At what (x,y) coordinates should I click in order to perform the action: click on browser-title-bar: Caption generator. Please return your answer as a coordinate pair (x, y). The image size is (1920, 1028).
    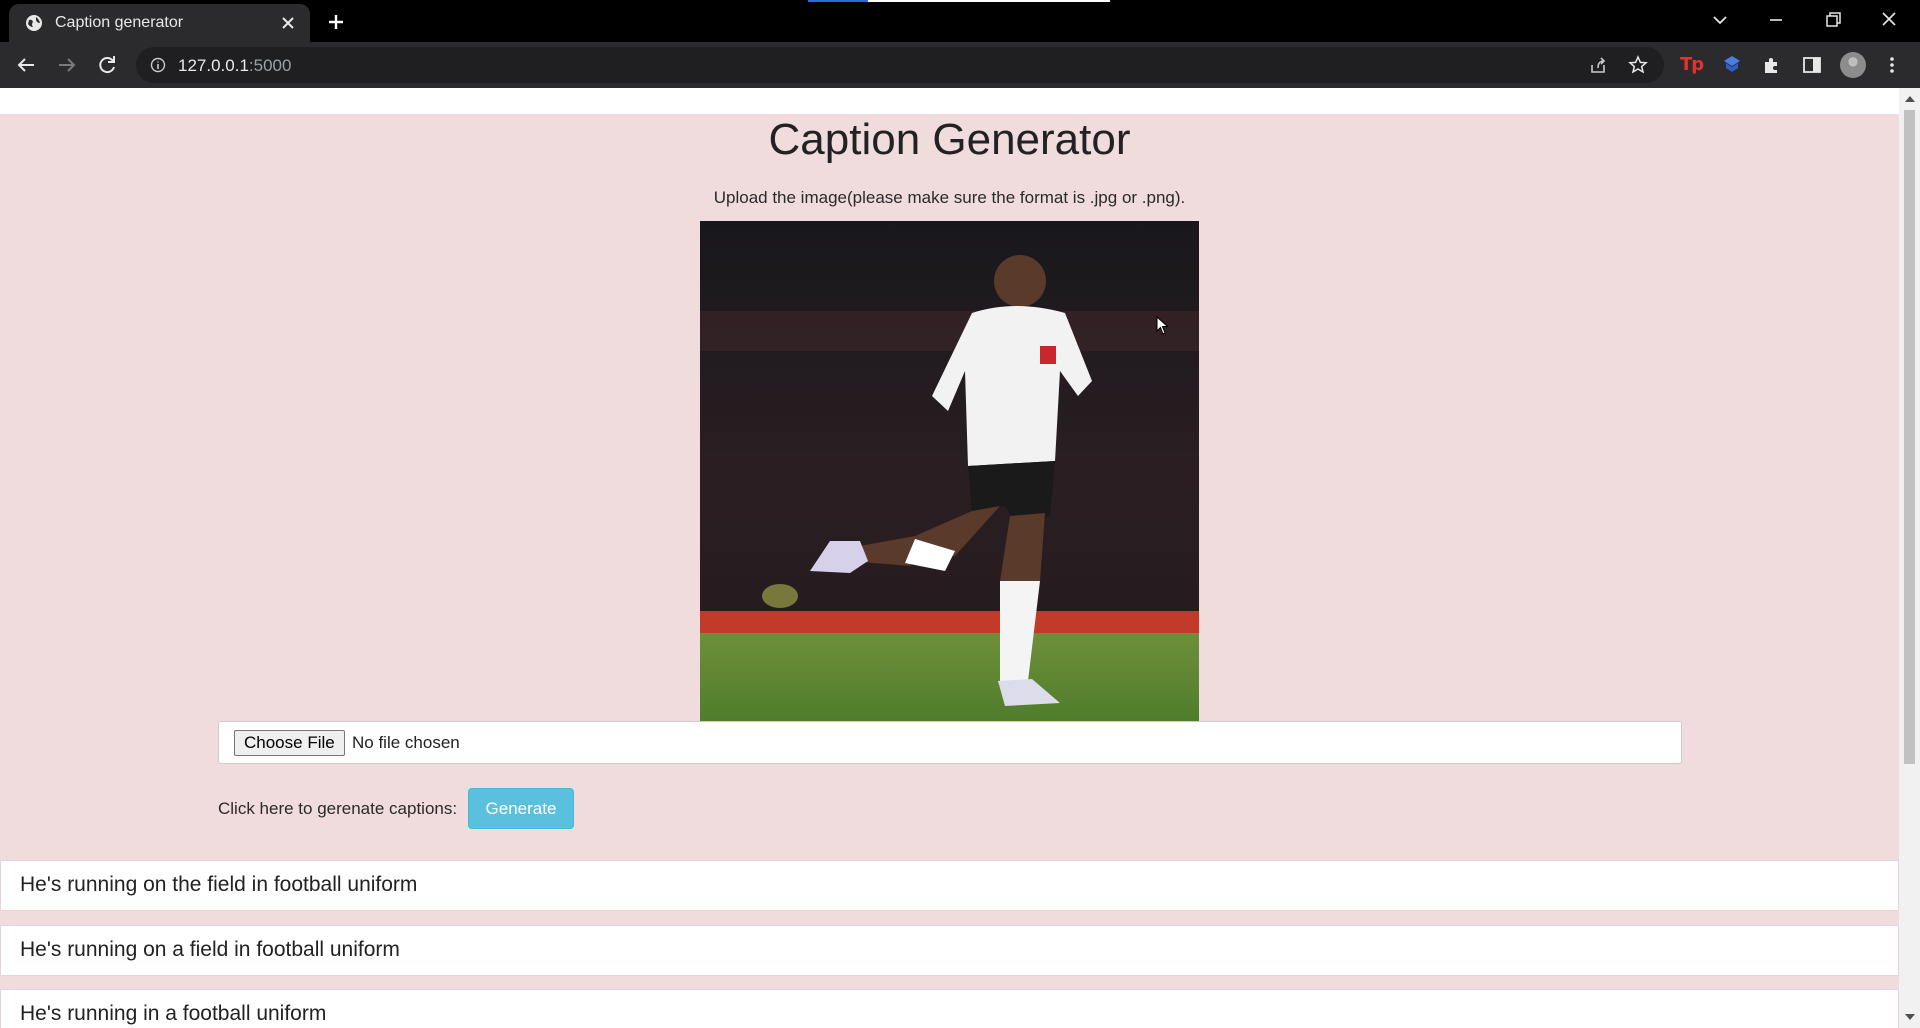
    Looking at the image, I should click on (960, 21).